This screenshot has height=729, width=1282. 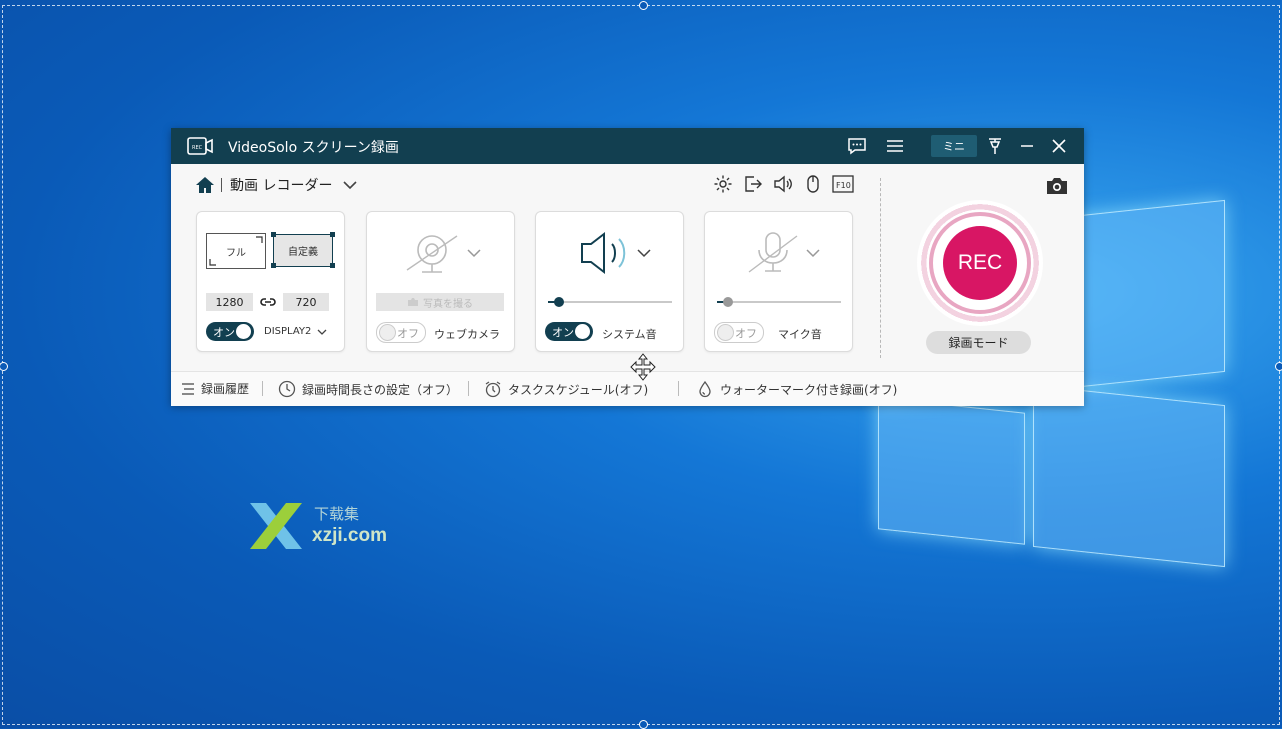 I want to click on list-icon, so click(x=188, y=388).